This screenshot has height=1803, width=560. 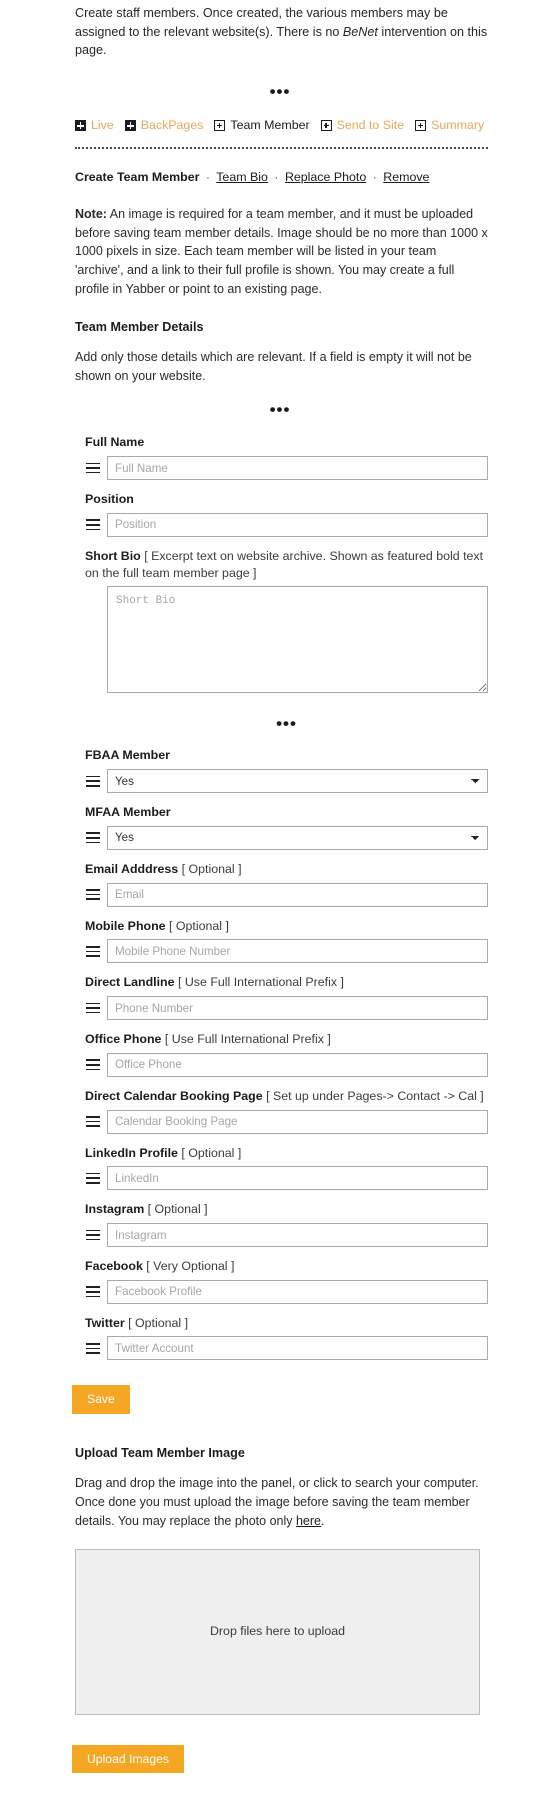 I want to click on replace-photo-link: here, so click(x=308, y=1521).